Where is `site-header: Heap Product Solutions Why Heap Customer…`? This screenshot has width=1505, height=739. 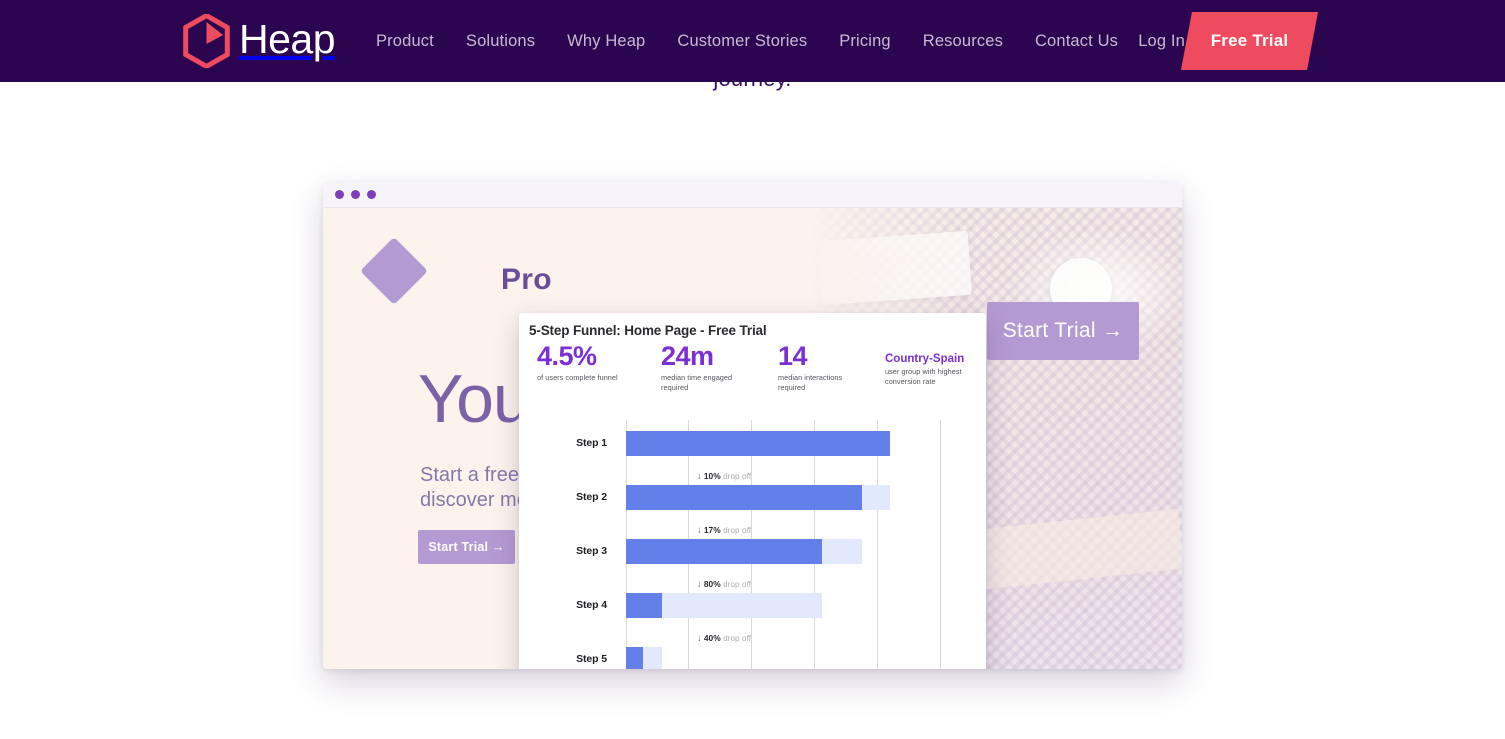 site-header: Heap Product Solutions Why Heap Customer… is located at coordinates (752, 41).